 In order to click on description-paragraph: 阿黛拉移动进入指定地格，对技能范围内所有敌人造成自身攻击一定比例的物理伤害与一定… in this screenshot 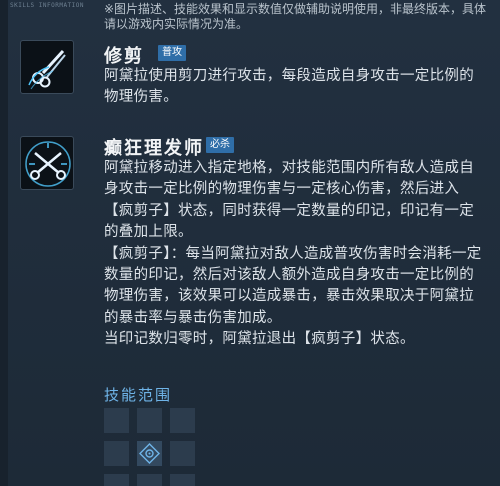, I will do `click(289, 200)`.